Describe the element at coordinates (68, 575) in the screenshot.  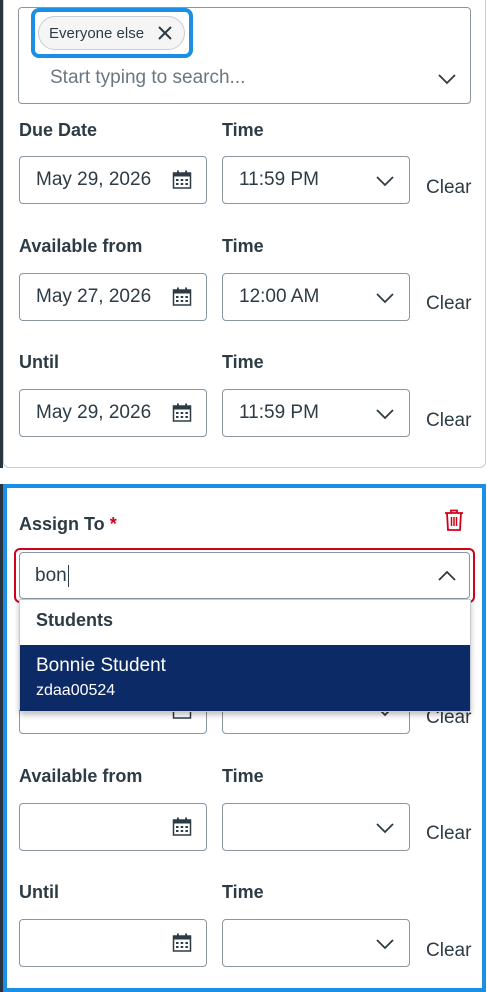
I see `text-caret` at that location.